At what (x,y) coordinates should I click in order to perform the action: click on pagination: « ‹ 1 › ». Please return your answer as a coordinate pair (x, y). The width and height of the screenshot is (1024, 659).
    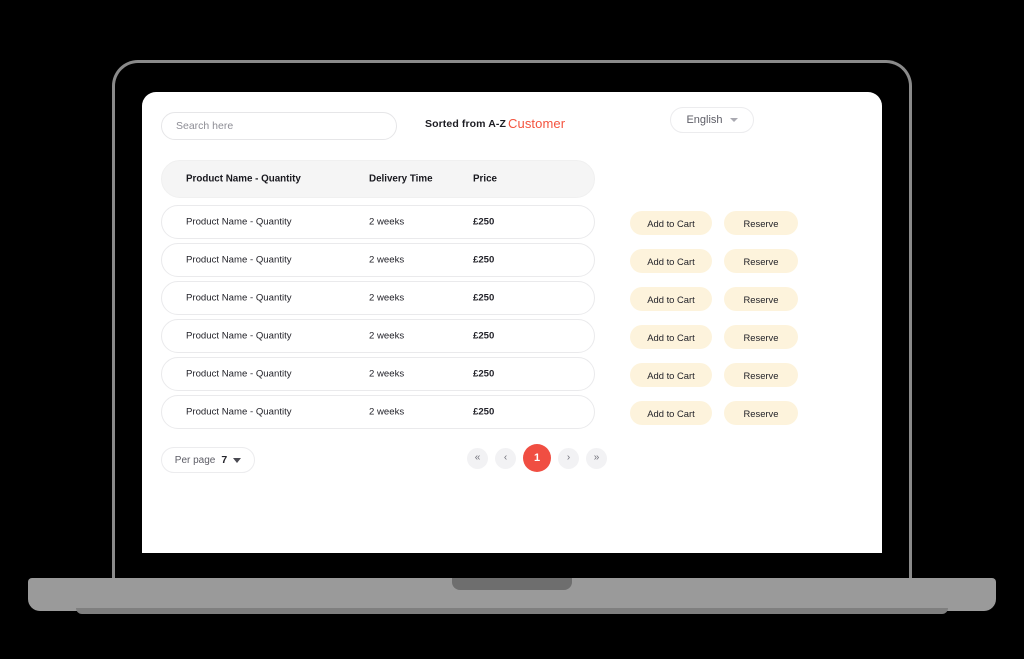
    Looking at the image, I should click on (537, 458).